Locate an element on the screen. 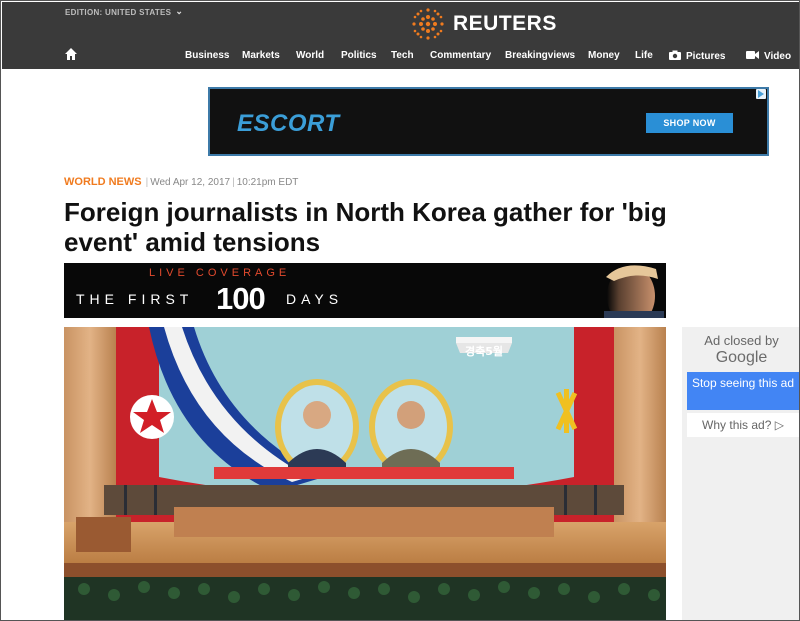 The image size is (800, 621). nav-item-world: World is located at coordinates (310, 55).